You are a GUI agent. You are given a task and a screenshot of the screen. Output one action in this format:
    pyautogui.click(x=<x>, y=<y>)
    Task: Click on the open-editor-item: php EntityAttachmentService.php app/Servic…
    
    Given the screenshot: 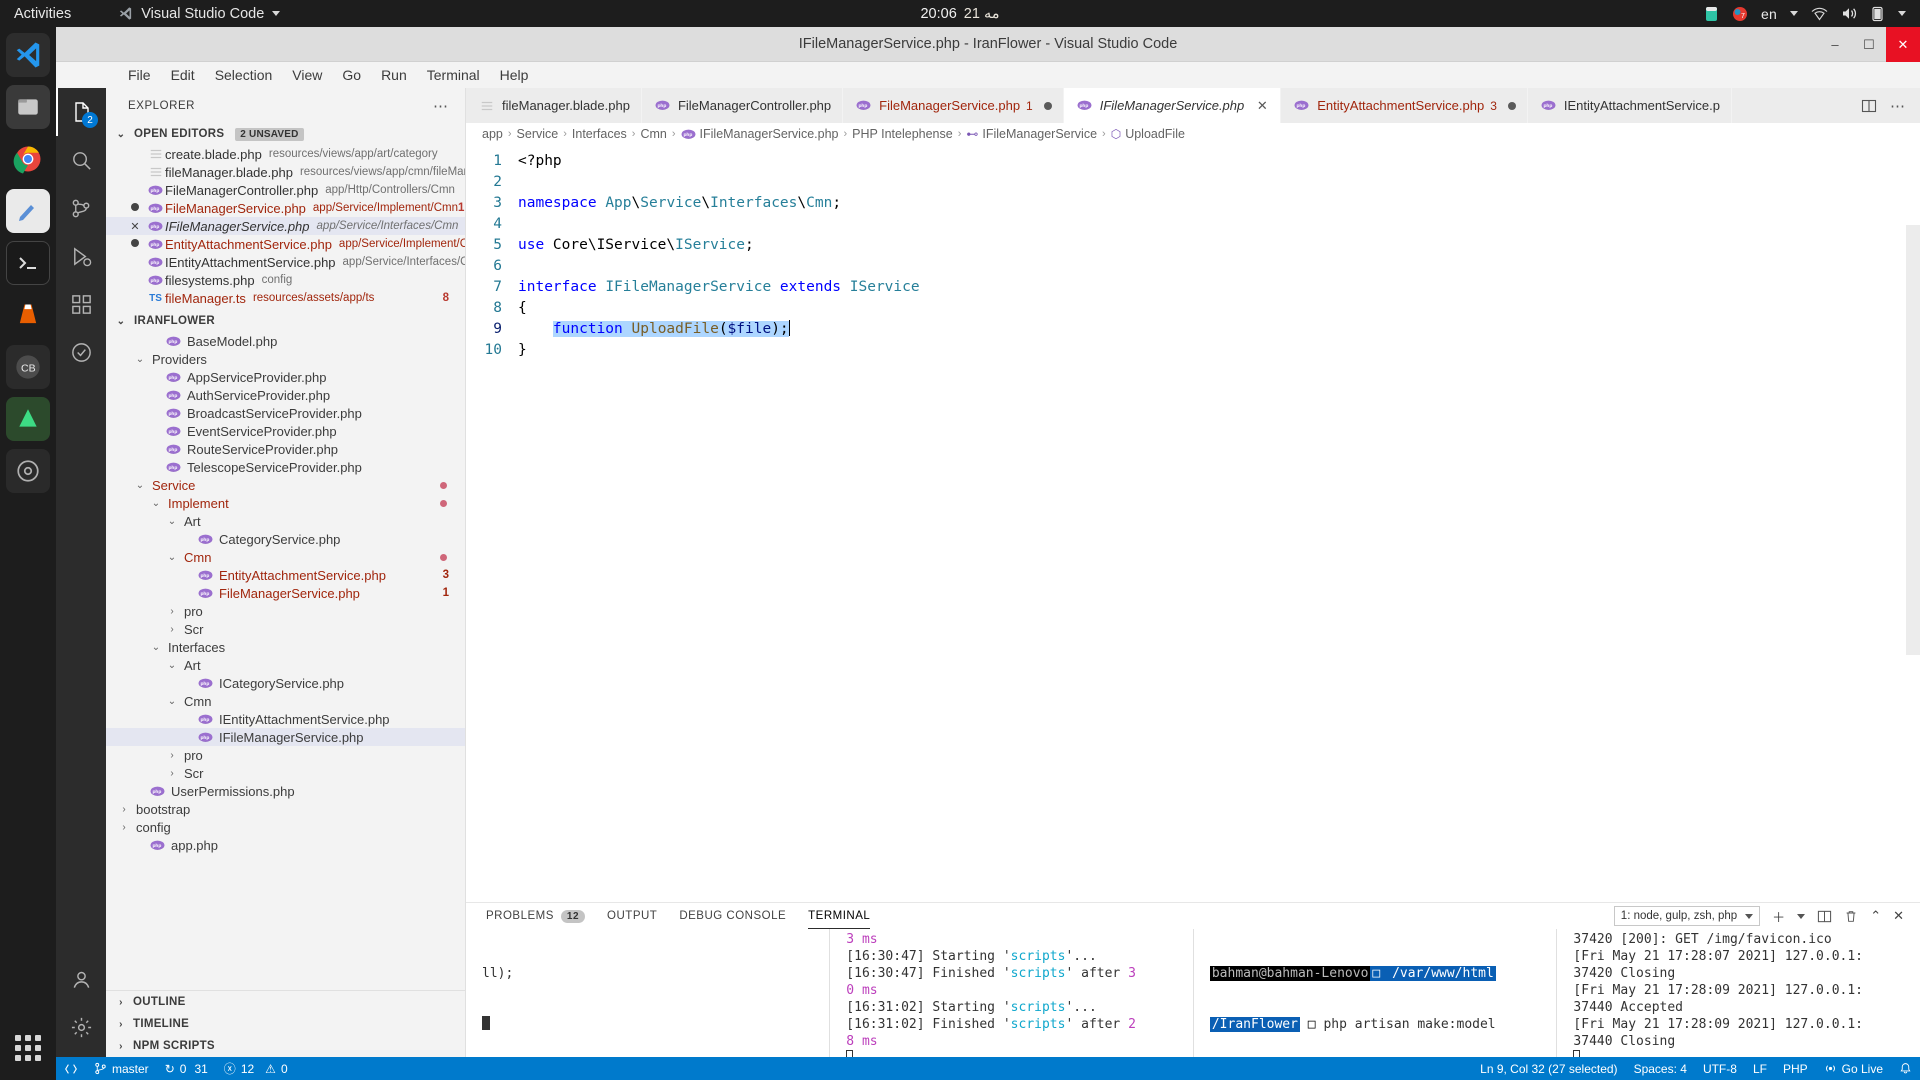 What is the action you would take?
    pyautogui.click(x=285, y=244)
    